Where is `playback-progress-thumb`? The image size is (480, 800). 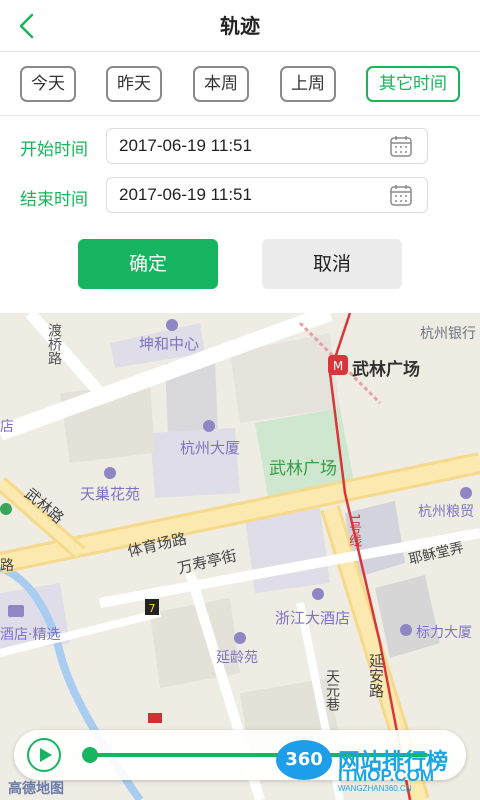 playback-progress-thumb is located at coordinates (90, 755).